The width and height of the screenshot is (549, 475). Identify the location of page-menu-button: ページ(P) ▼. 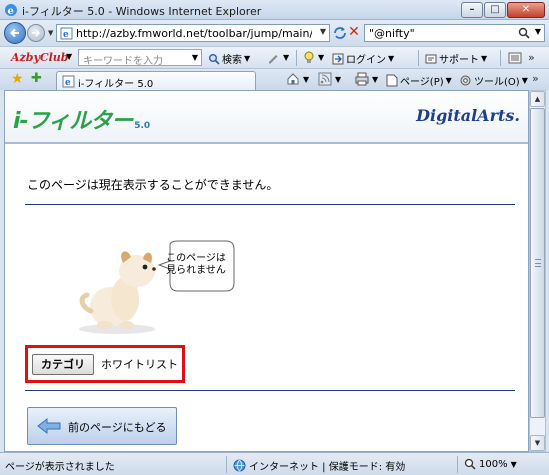
(419, 80).